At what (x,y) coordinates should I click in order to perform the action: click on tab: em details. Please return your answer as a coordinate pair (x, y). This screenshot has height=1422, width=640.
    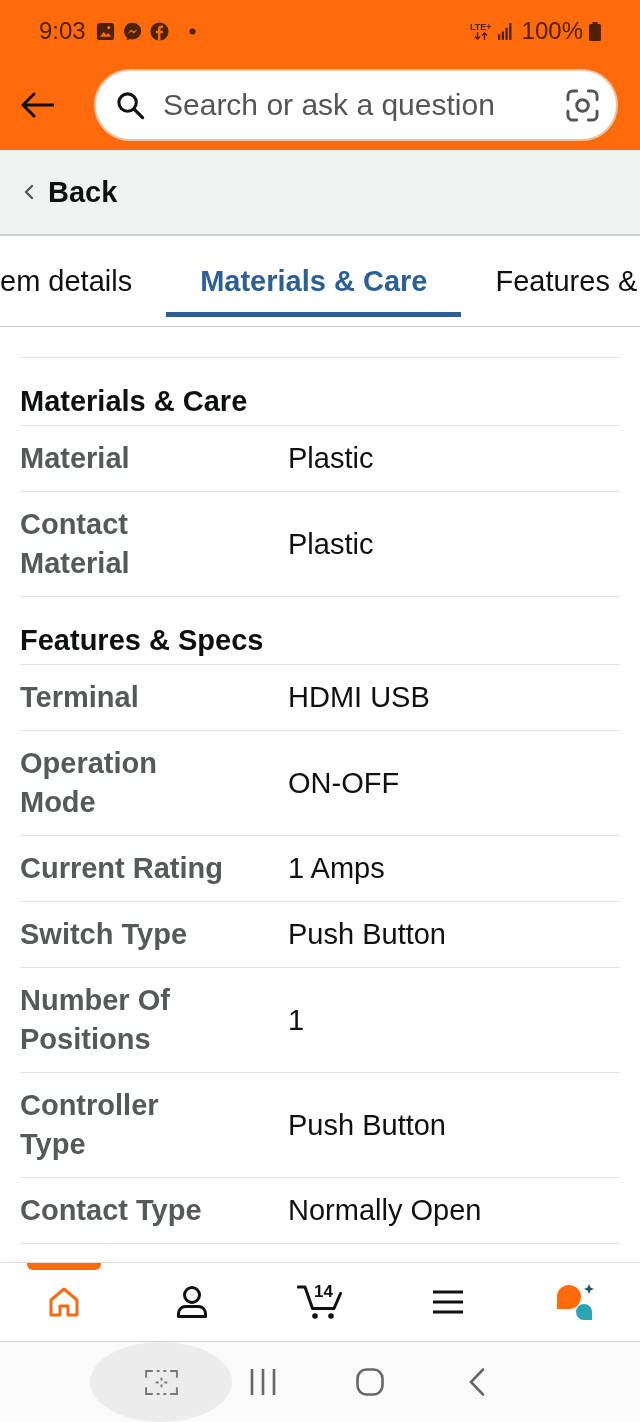
    Looking at the image, I should click on (83, 276).